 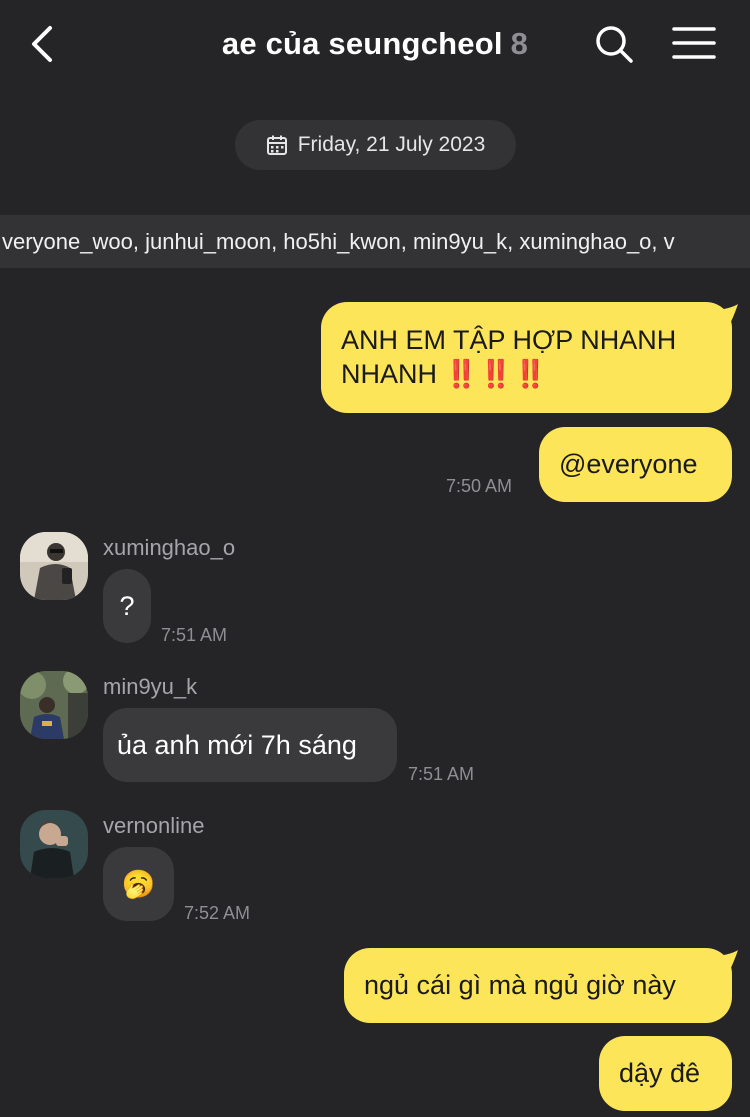 What do you see at coordinates (391, 144) in the screenshot?
I see `date-text: Friday, 21 July 2023` at bounding box center [391, 144].